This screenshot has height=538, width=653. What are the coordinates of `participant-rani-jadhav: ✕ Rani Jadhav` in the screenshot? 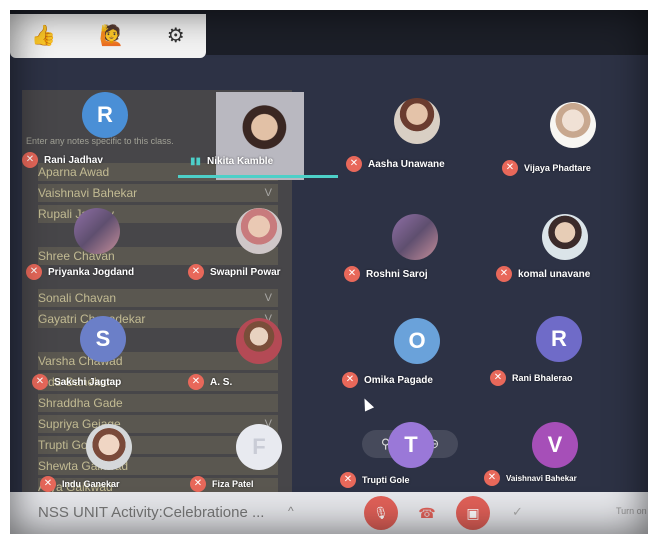 It's located at (62, 160).